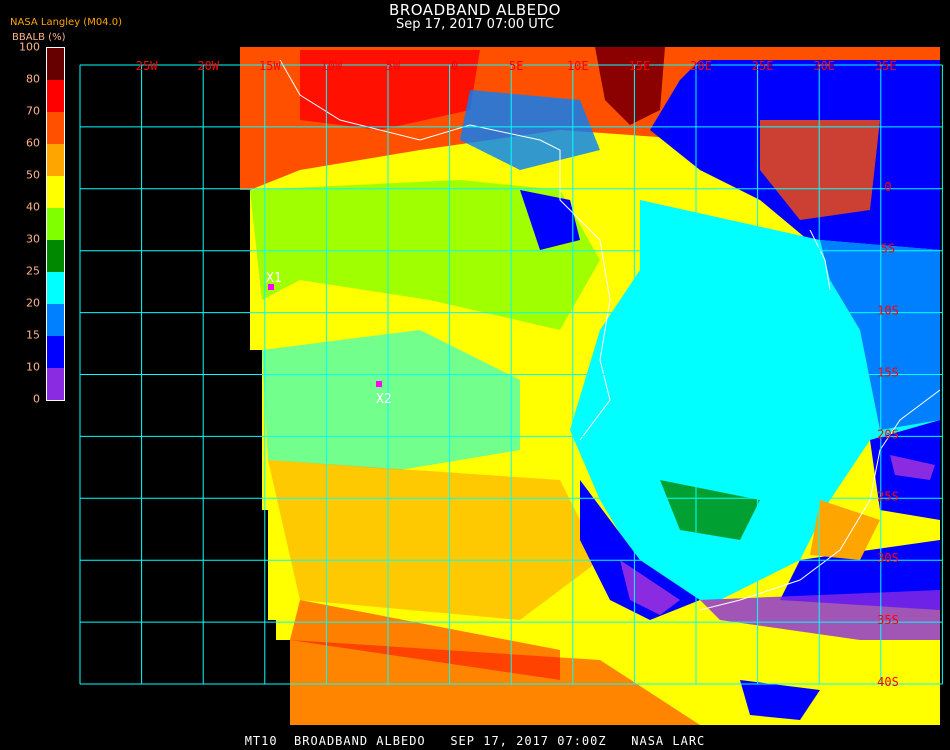 This screenshot has height=750, width=950. Describe the element at coordinates (887, 187) in the screenshot. I see `latitude-label: 0` at that location.